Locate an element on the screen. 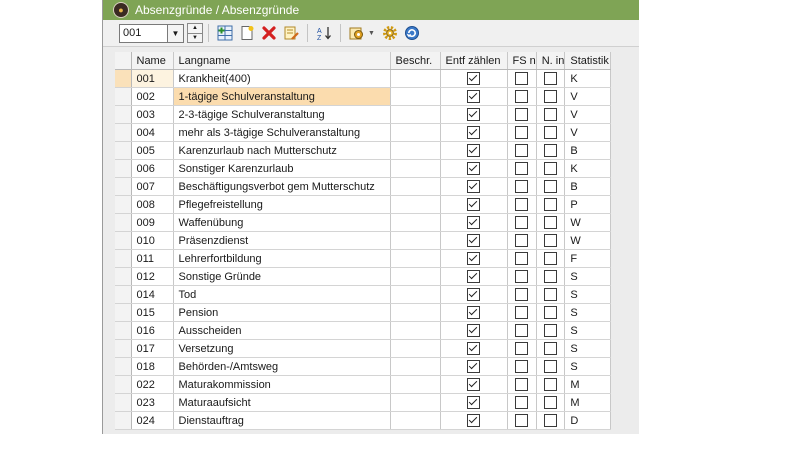 The width and height of the screenshot is (800, 450). table-row: 017 Versetzung S is located at coordinates (363, 348).